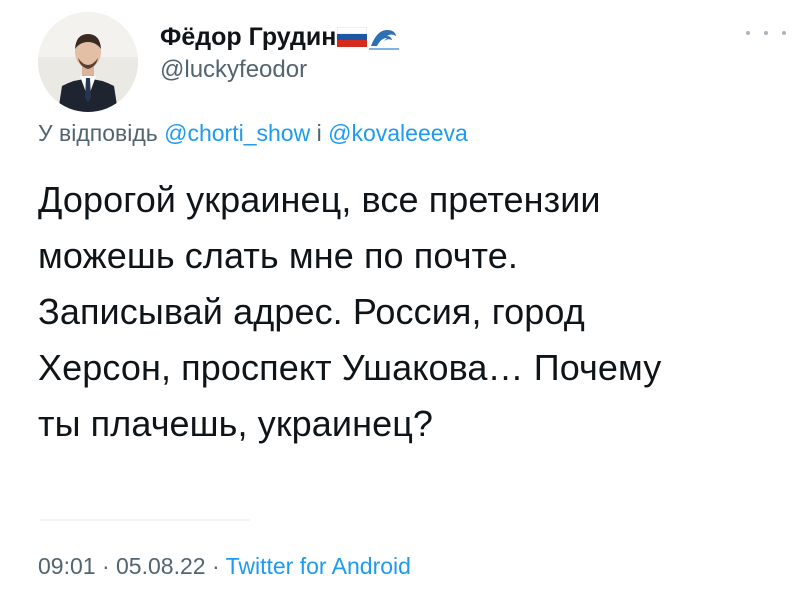 The height and width of the screenshot is (594, 810). What do you see at coordinates (98, 133) in the screenshot?
I see `reply-prefix: У відповідь` at bounding box center [98, 133].